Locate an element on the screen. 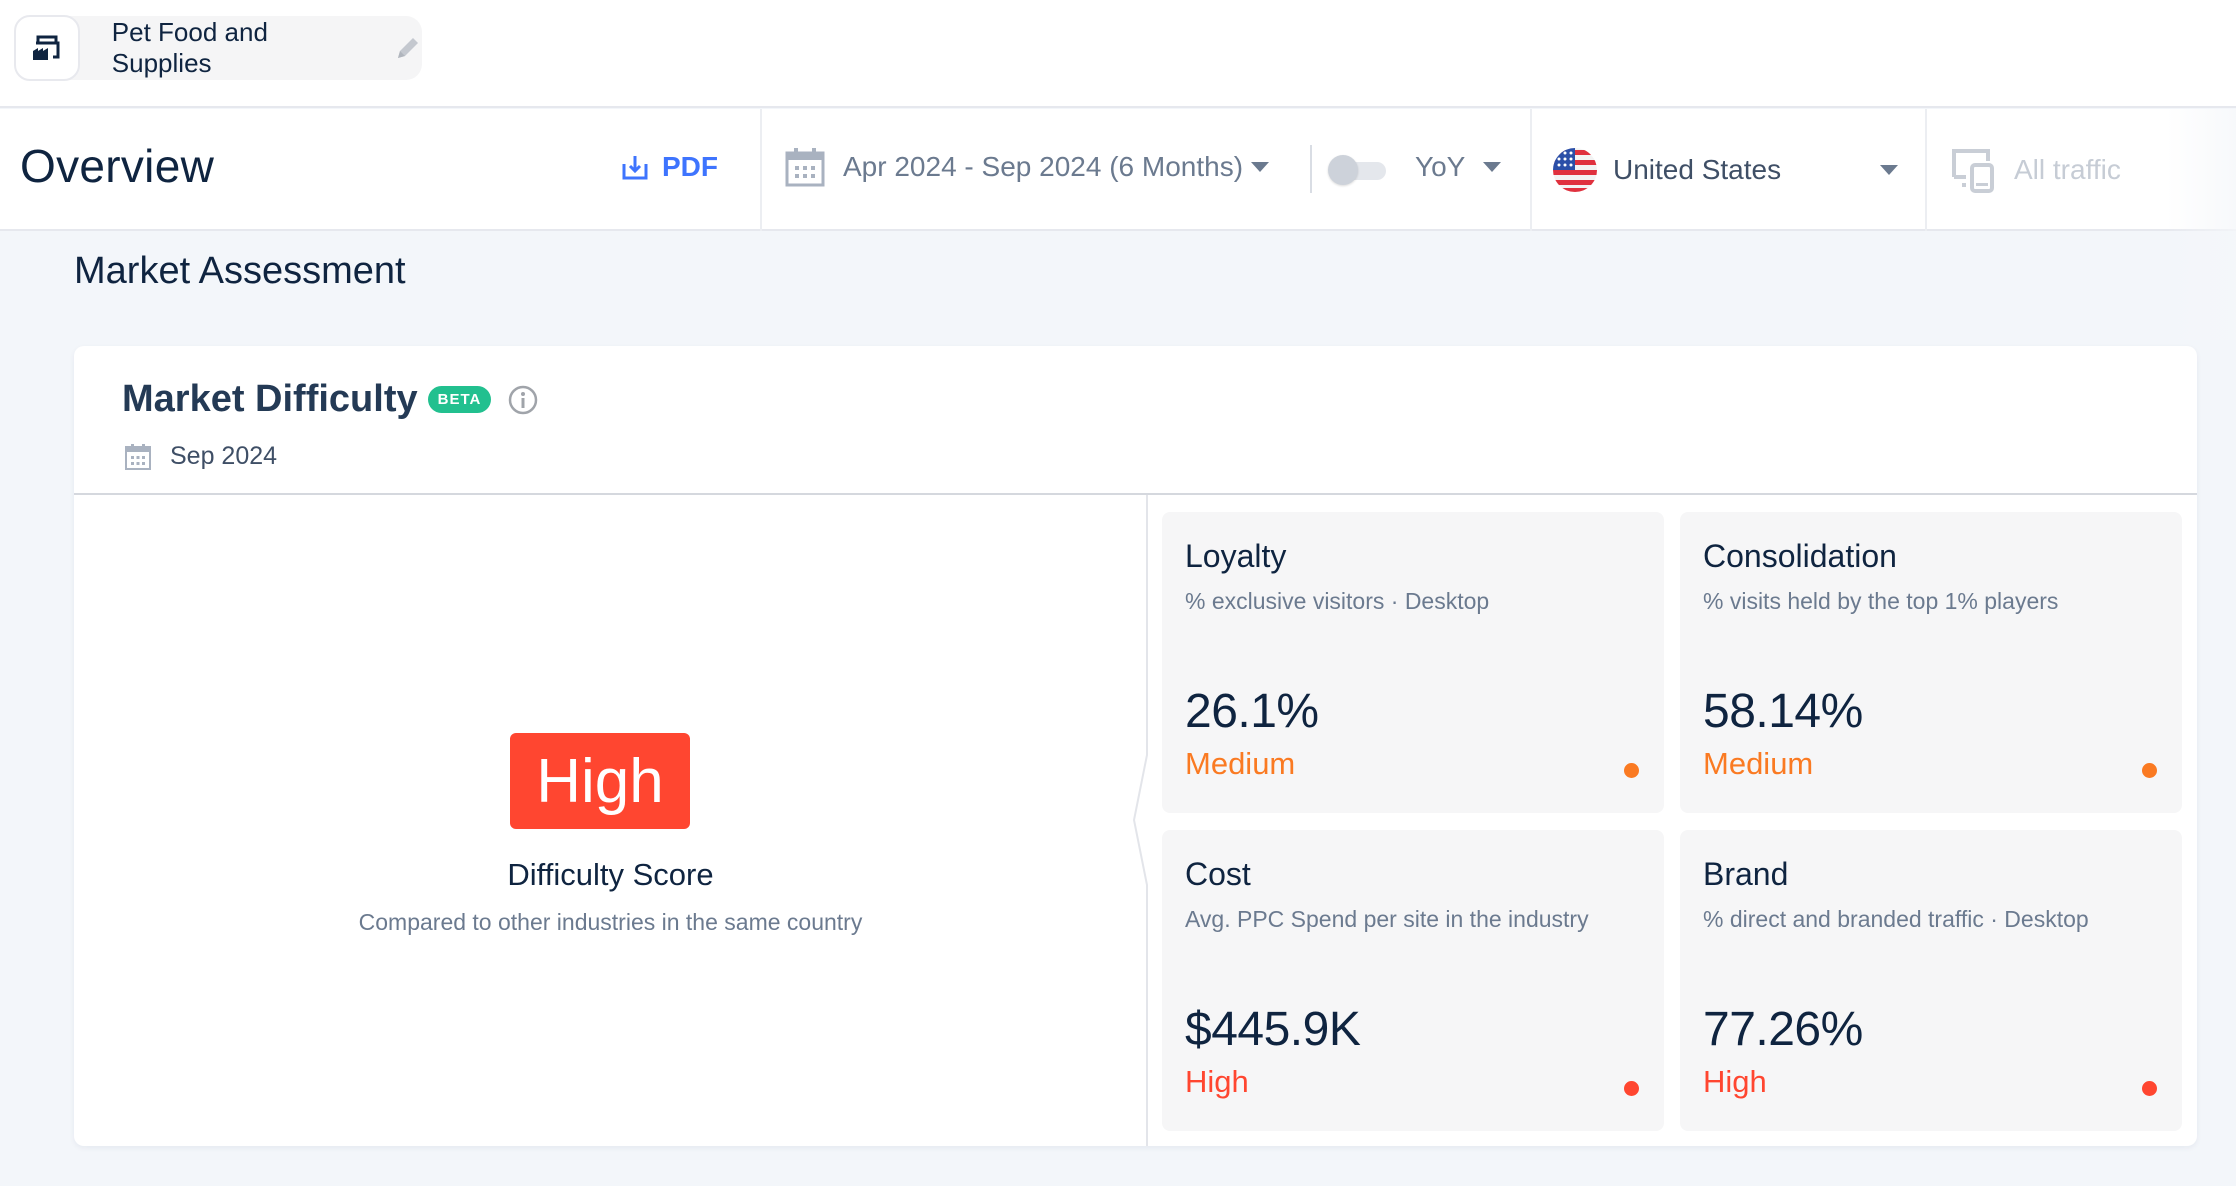 The height and width of the screenshot is (1186, 2236). metric-description: Avg. PPC Spend per site in the industry is located at coordinates (1387, 919).